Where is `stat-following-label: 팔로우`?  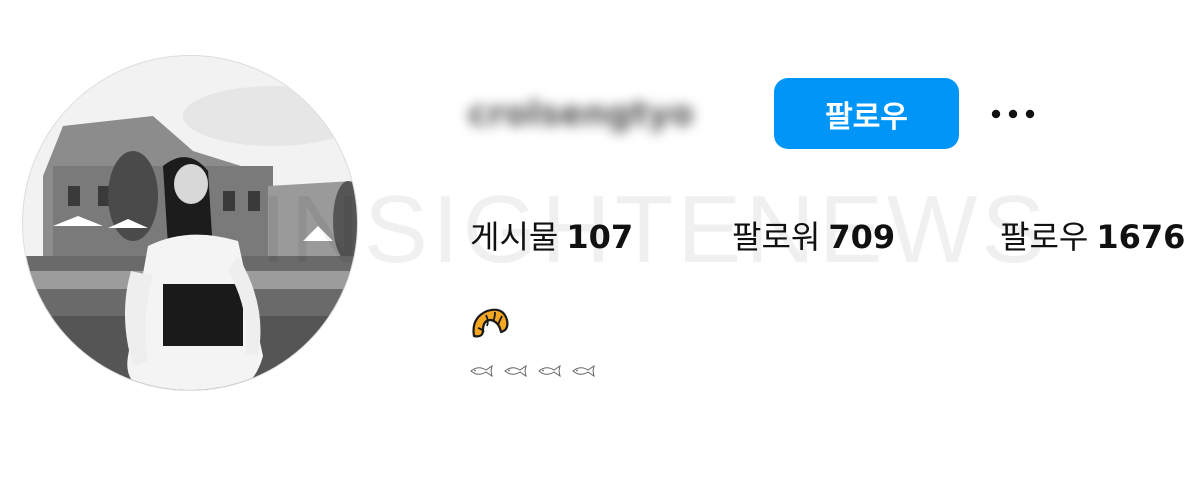
stat-following-label: 팔로우 is located at coordinates (1044, 237).